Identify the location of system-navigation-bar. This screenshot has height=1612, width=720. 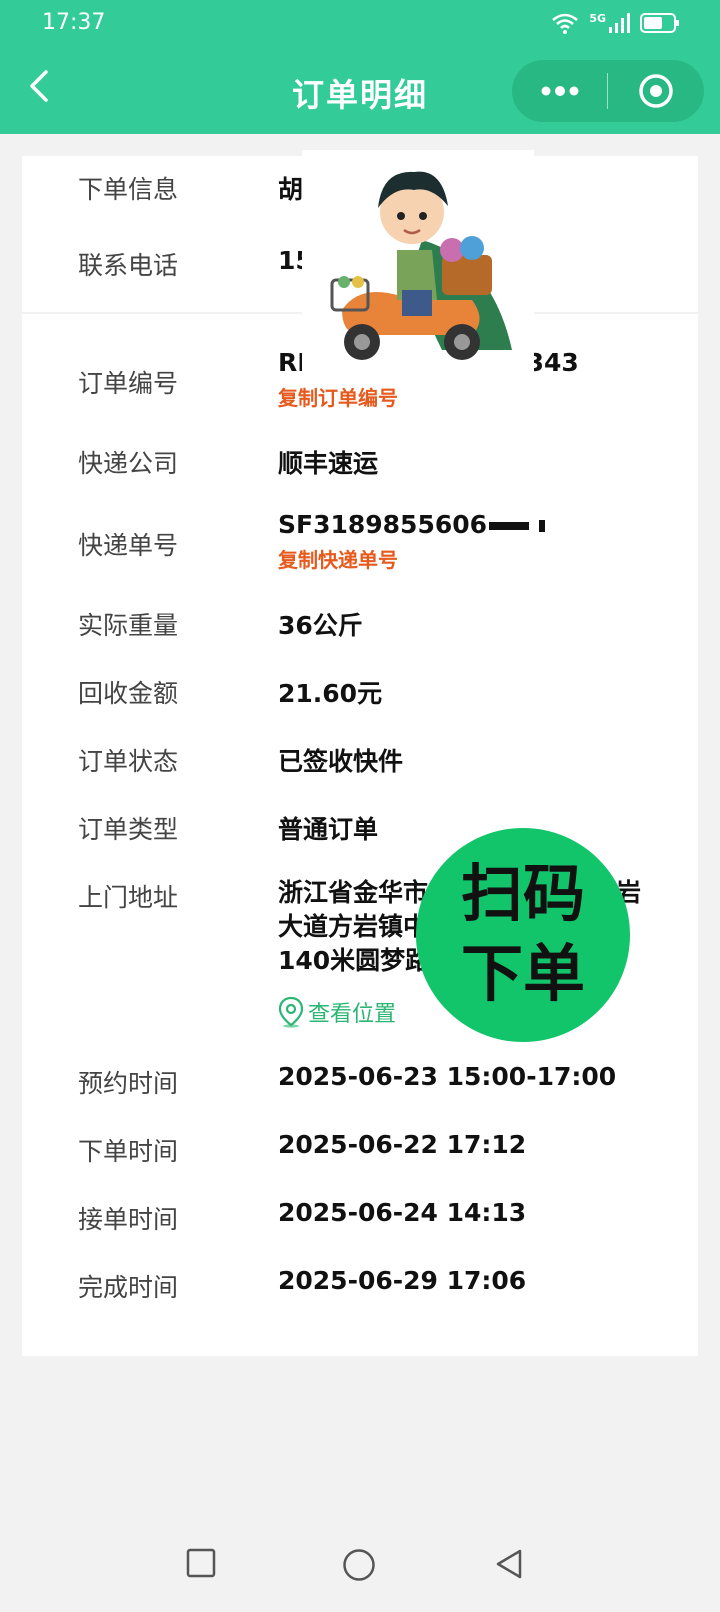
(360, 1571).